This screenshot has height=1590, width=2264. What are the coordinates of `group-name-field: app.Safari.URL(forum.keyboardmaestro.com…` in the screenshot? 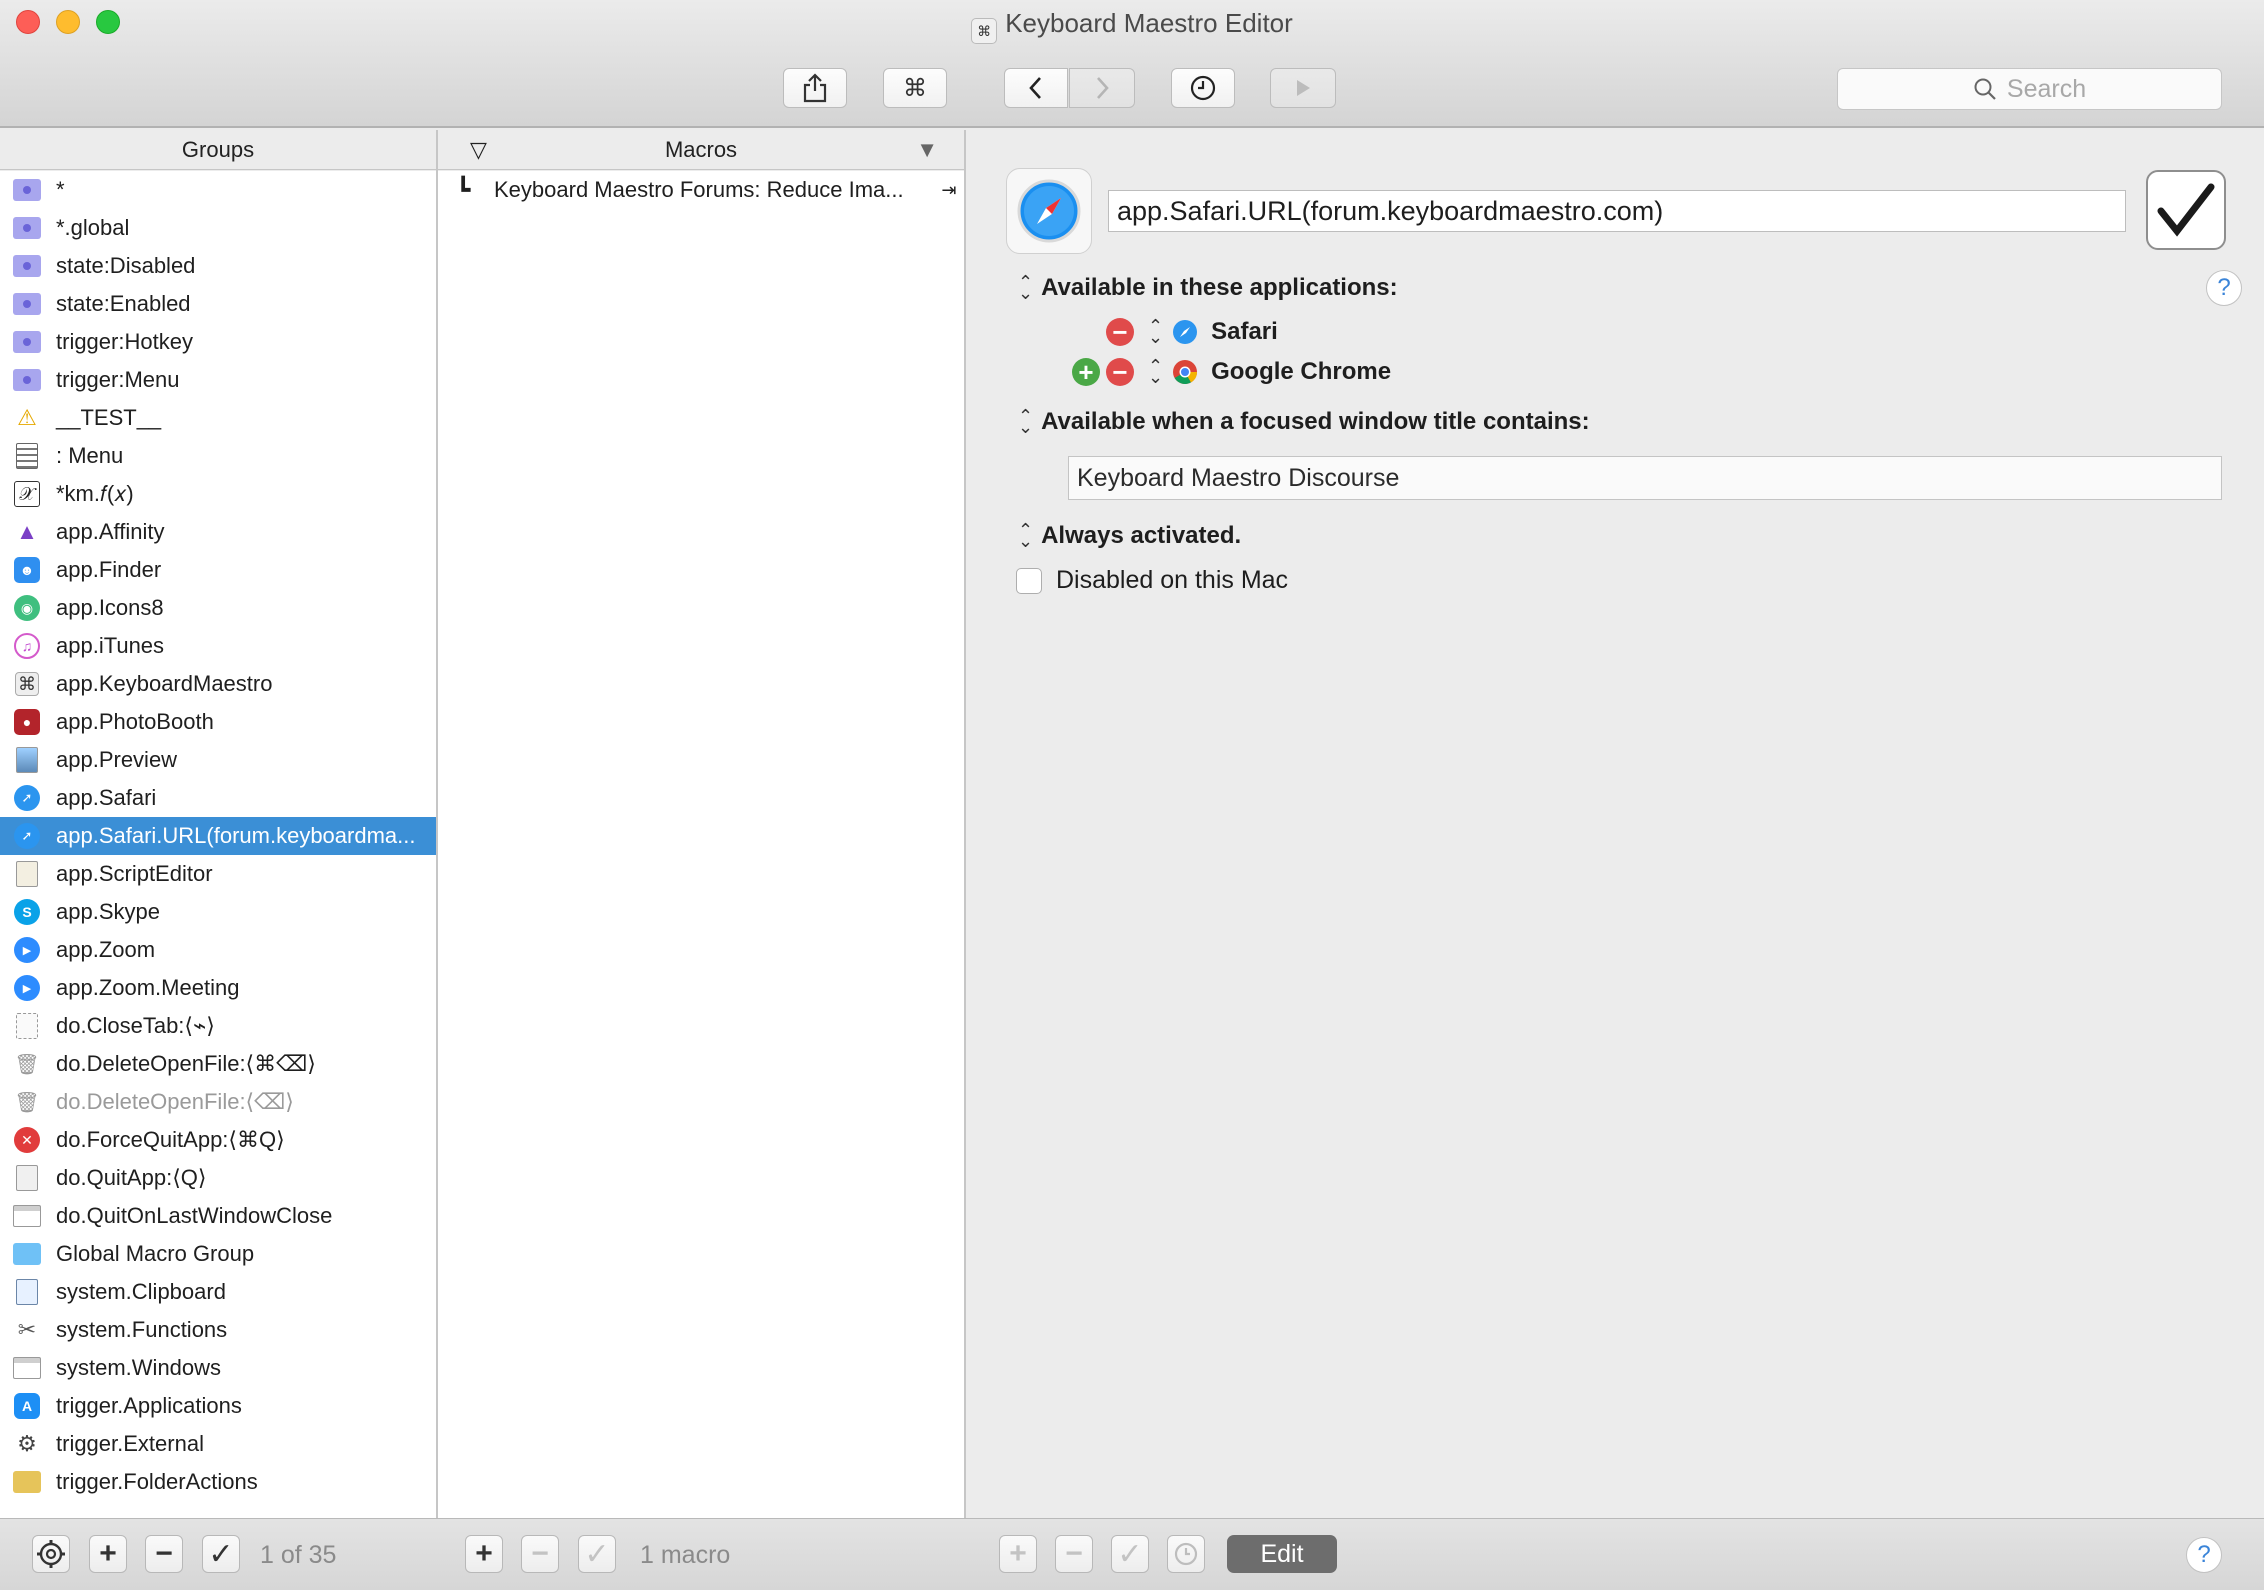 It's located at (1617, 211).